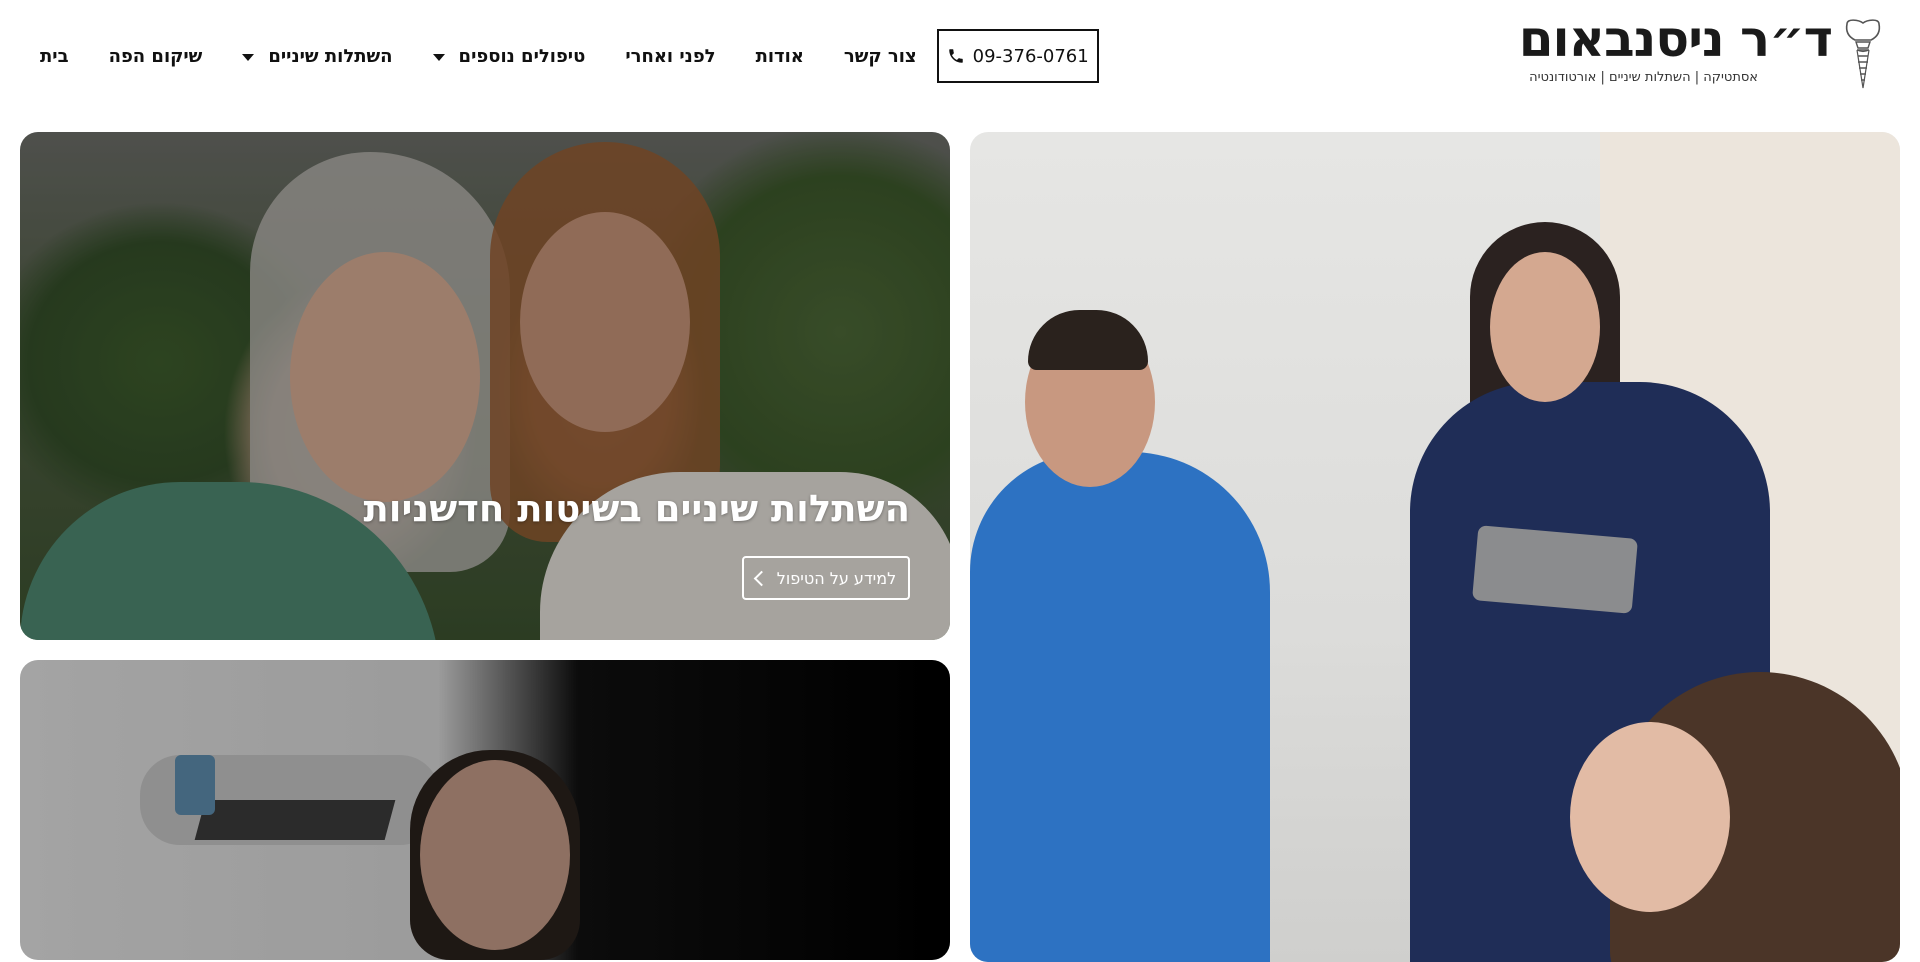 The height and width of the screenshot is (962, 1920). What do you see at coordinates (1650, 817) in the screenshot?
I see `photo-patient` at bounding box center [1650, 817].